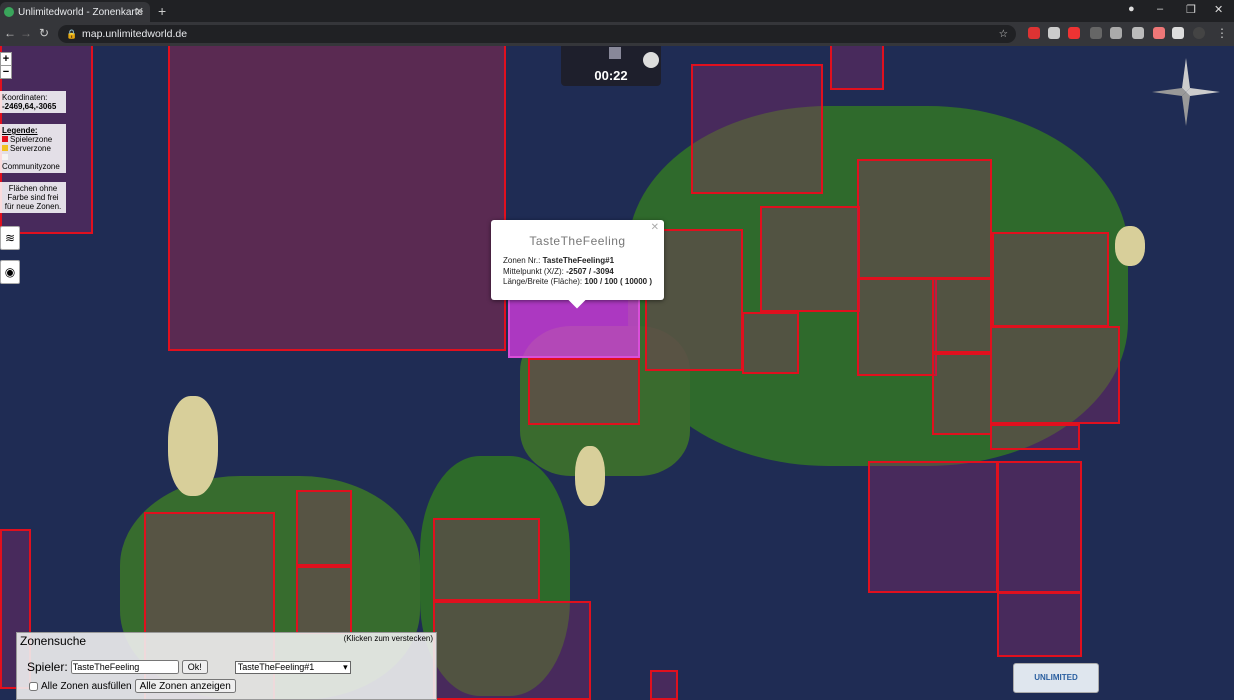 The width and height of the screenshot is (1234, 700). I want to click on new-tab-icon: +, so click(162, 11).